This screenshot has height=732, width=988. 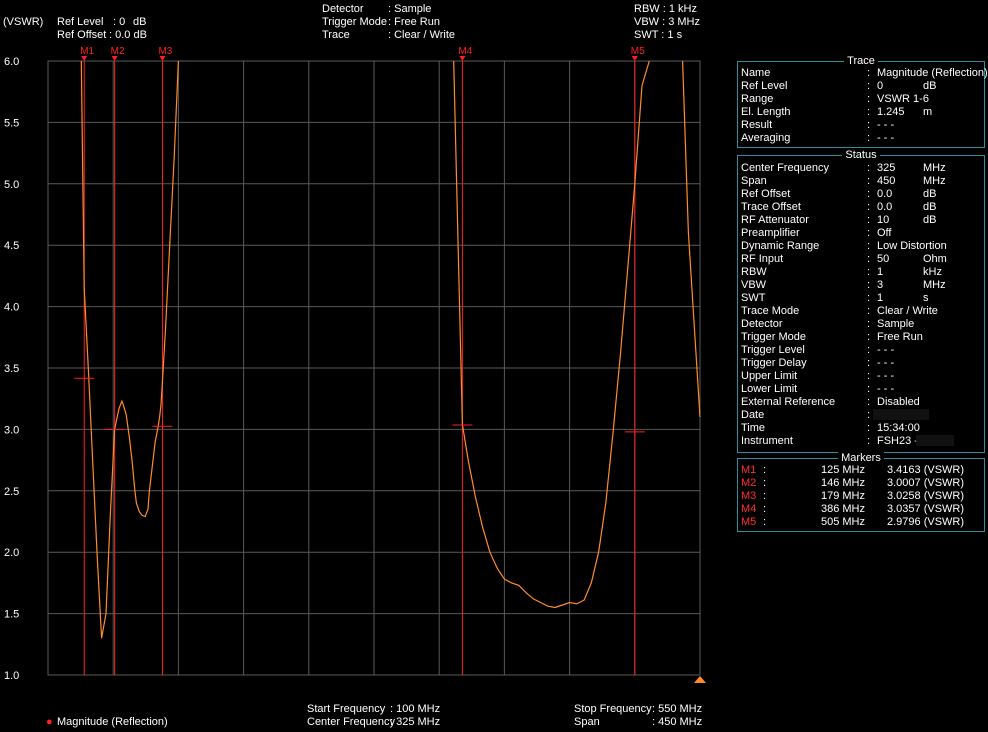 I want to click on status-panel-value: 325, so click(x=886, y=168).